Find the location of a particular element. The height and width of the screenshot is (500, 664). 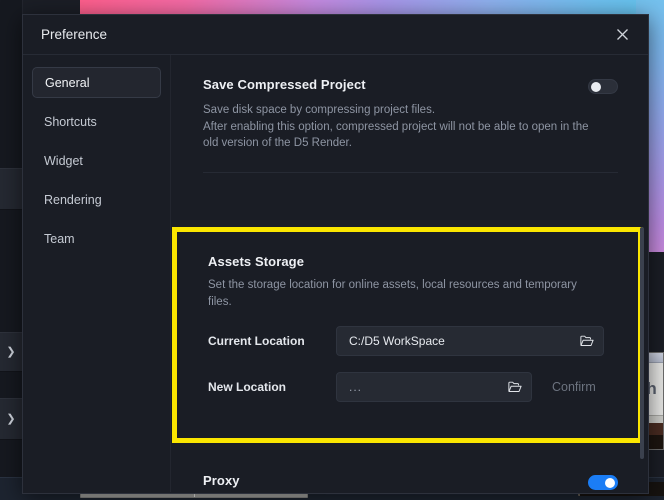

proxy-toggle is located at coordinates (603, 482).